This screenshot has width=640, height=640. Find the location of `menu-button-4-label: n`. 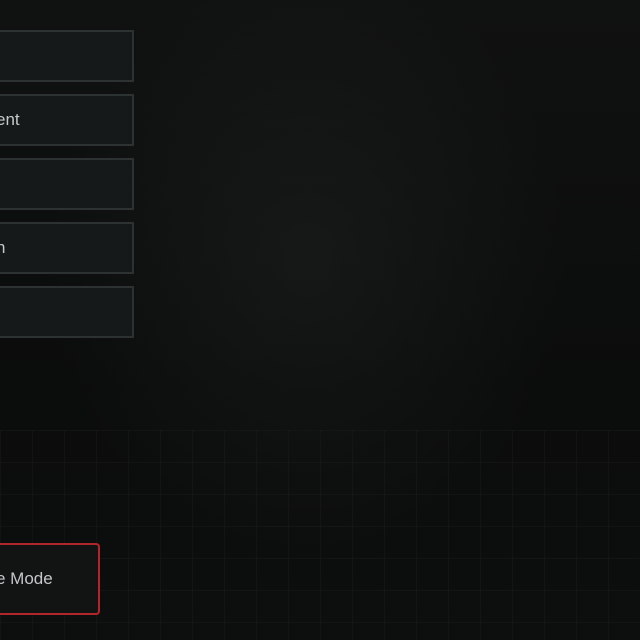

menu-button-4-label: n is located at coordinates (2, 248).